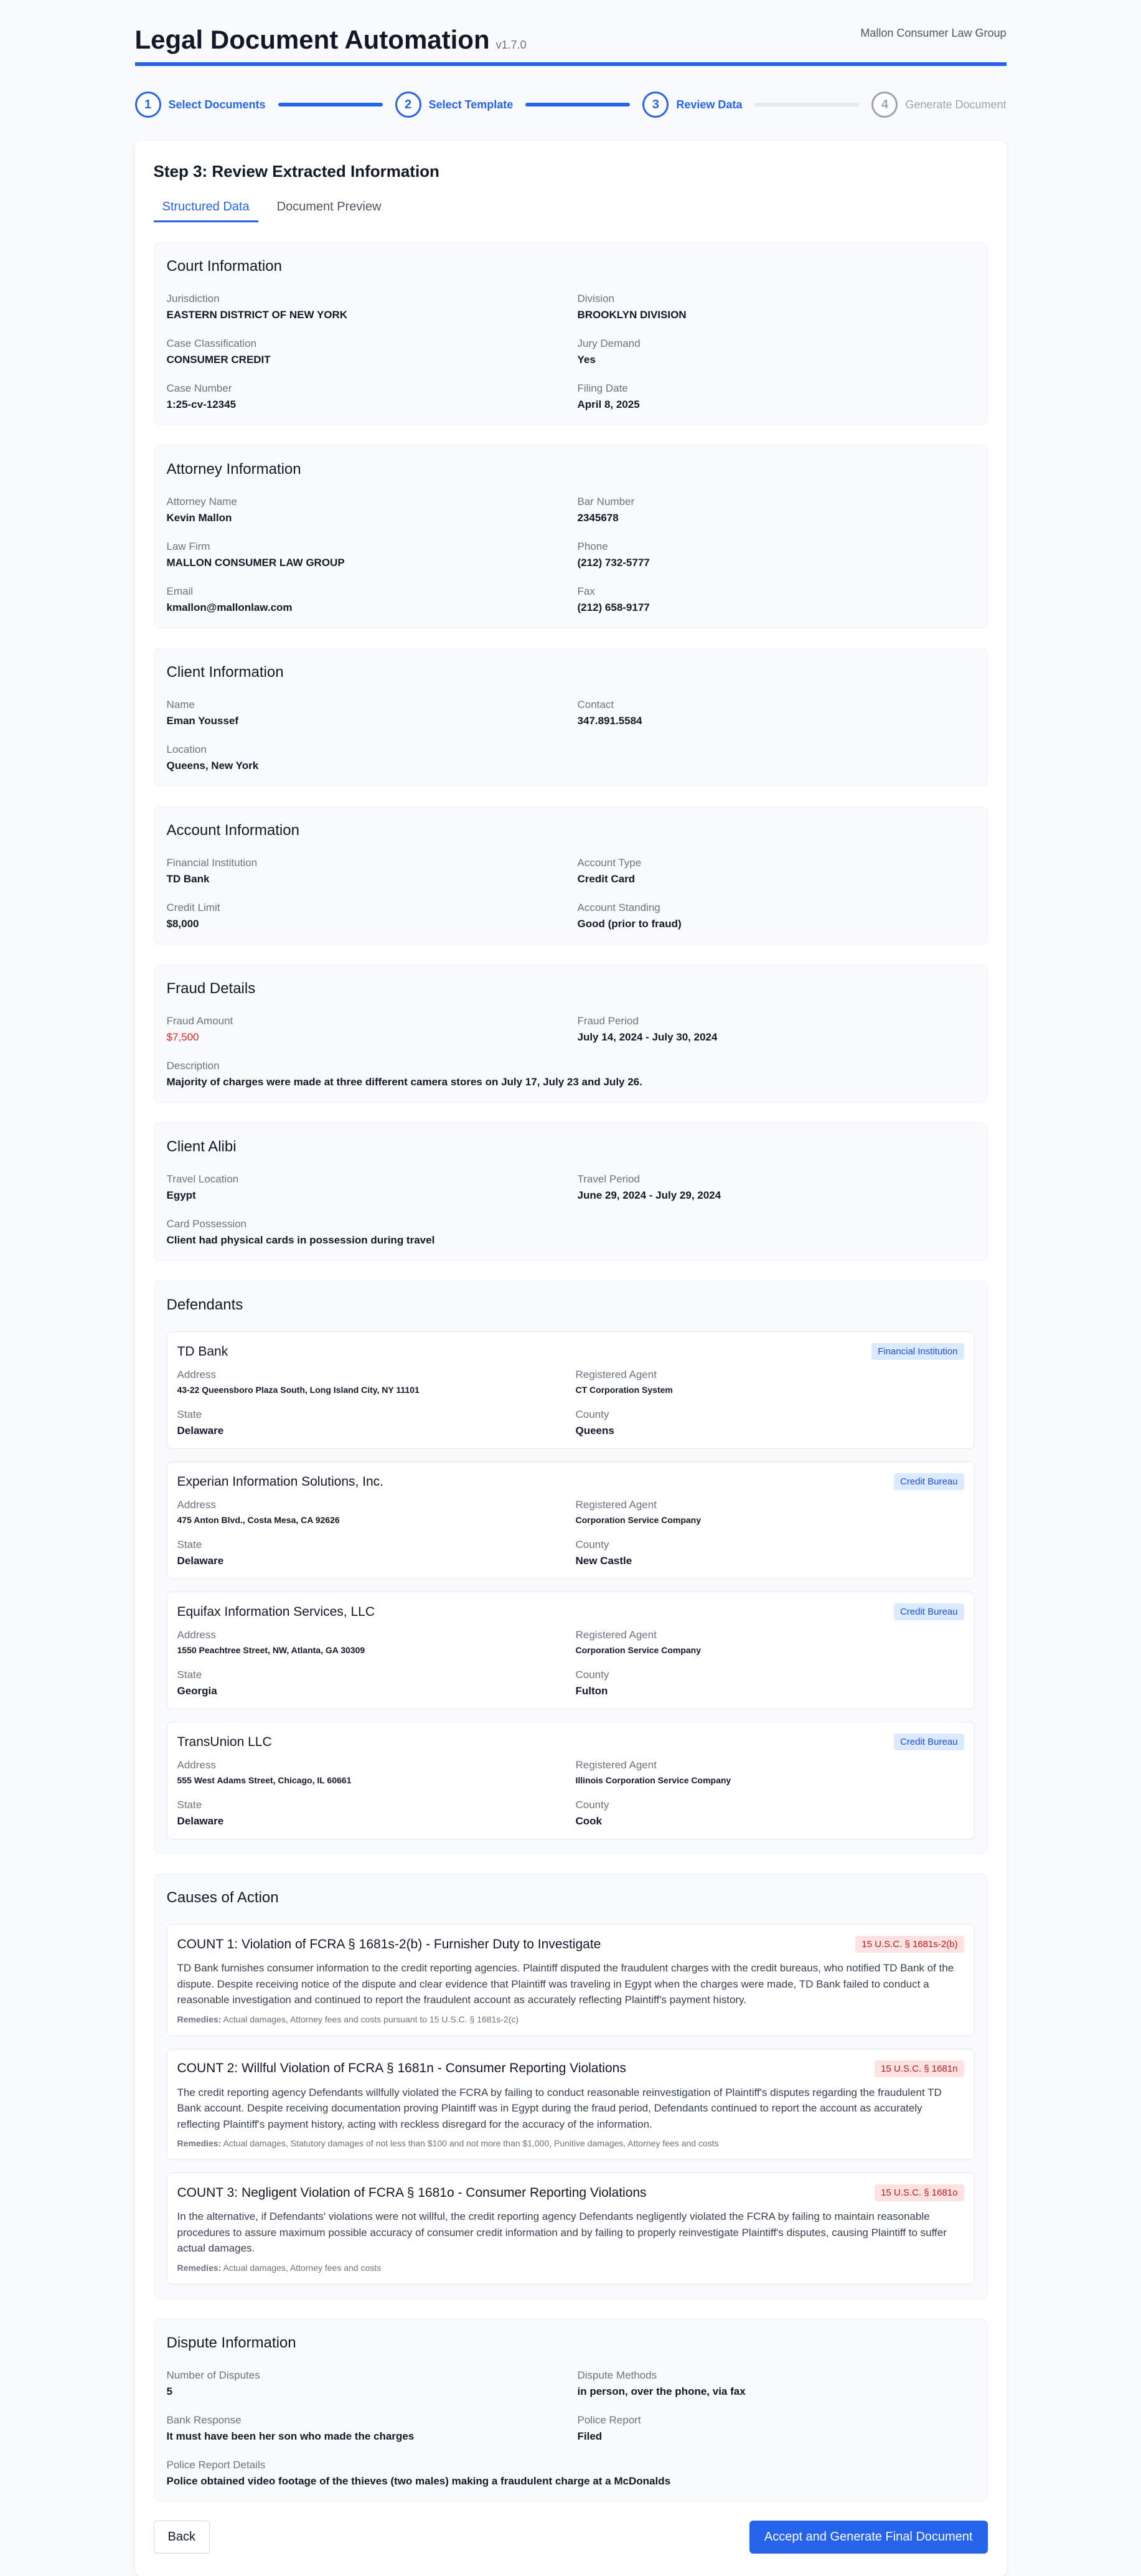  What do you see at coordinates (182, 1037) in the screenshot?
I see `field-value: $7,500` at bounding box center [182, 1037].